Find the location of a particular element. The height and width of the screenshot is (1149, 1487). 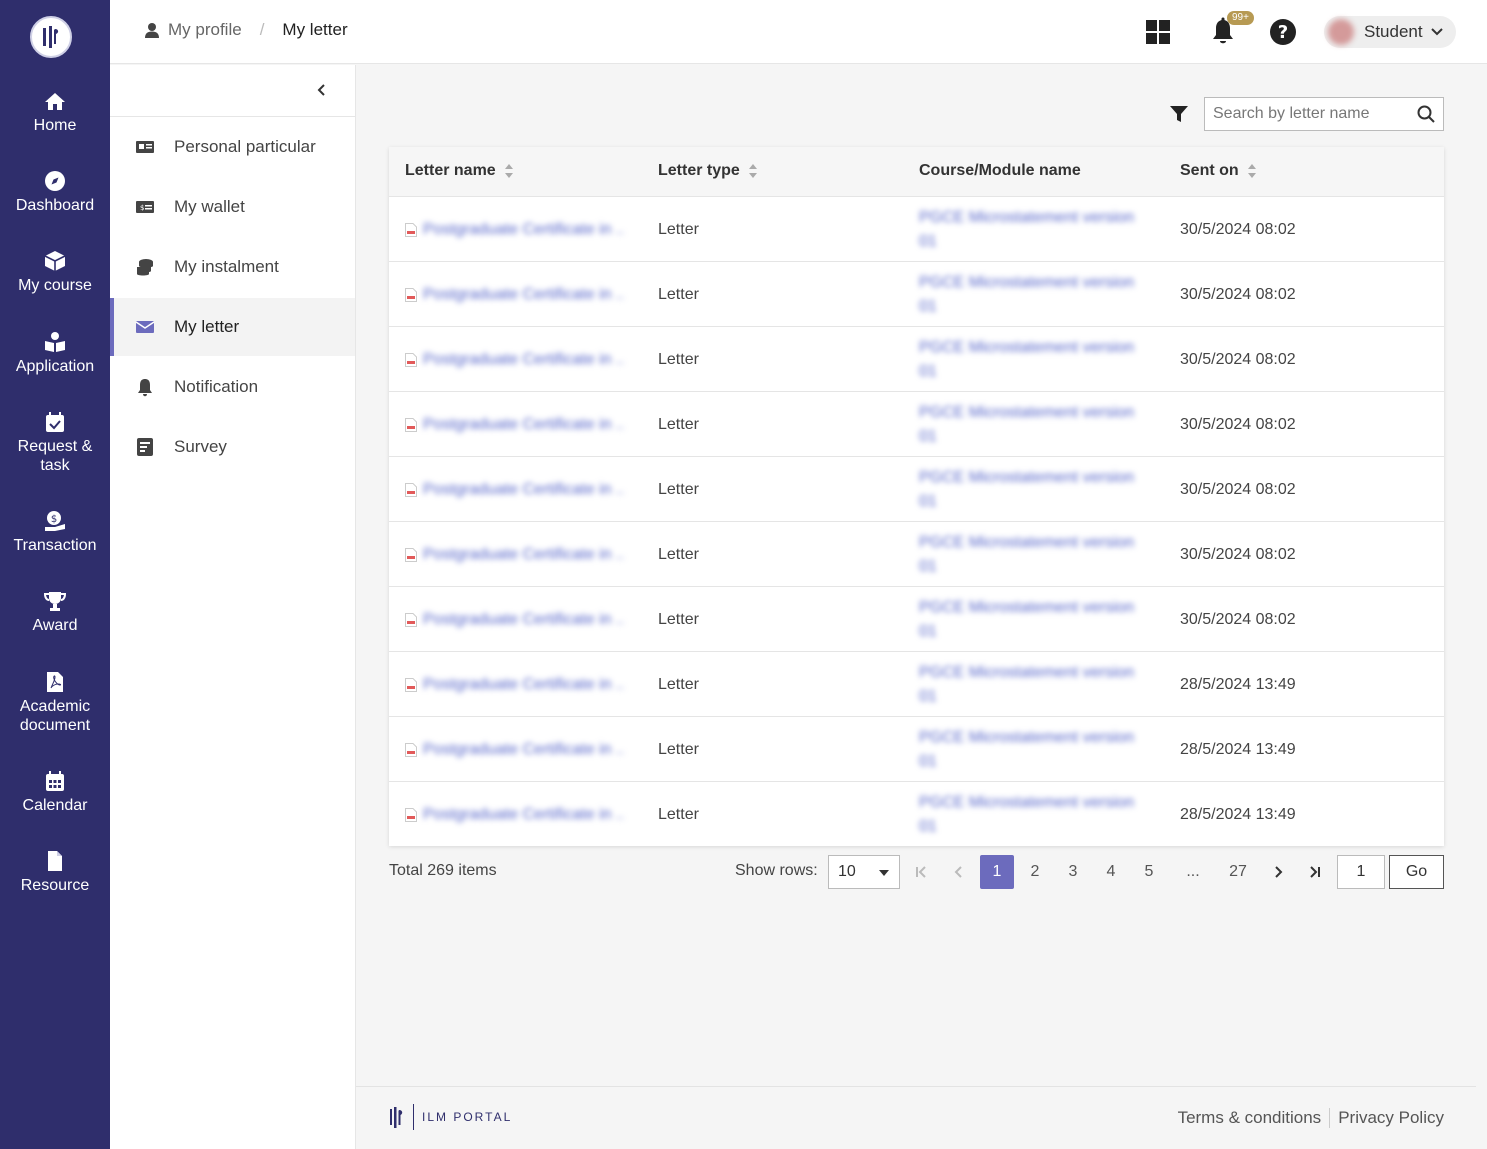

compass-icon is located at coordinates (55, 181).